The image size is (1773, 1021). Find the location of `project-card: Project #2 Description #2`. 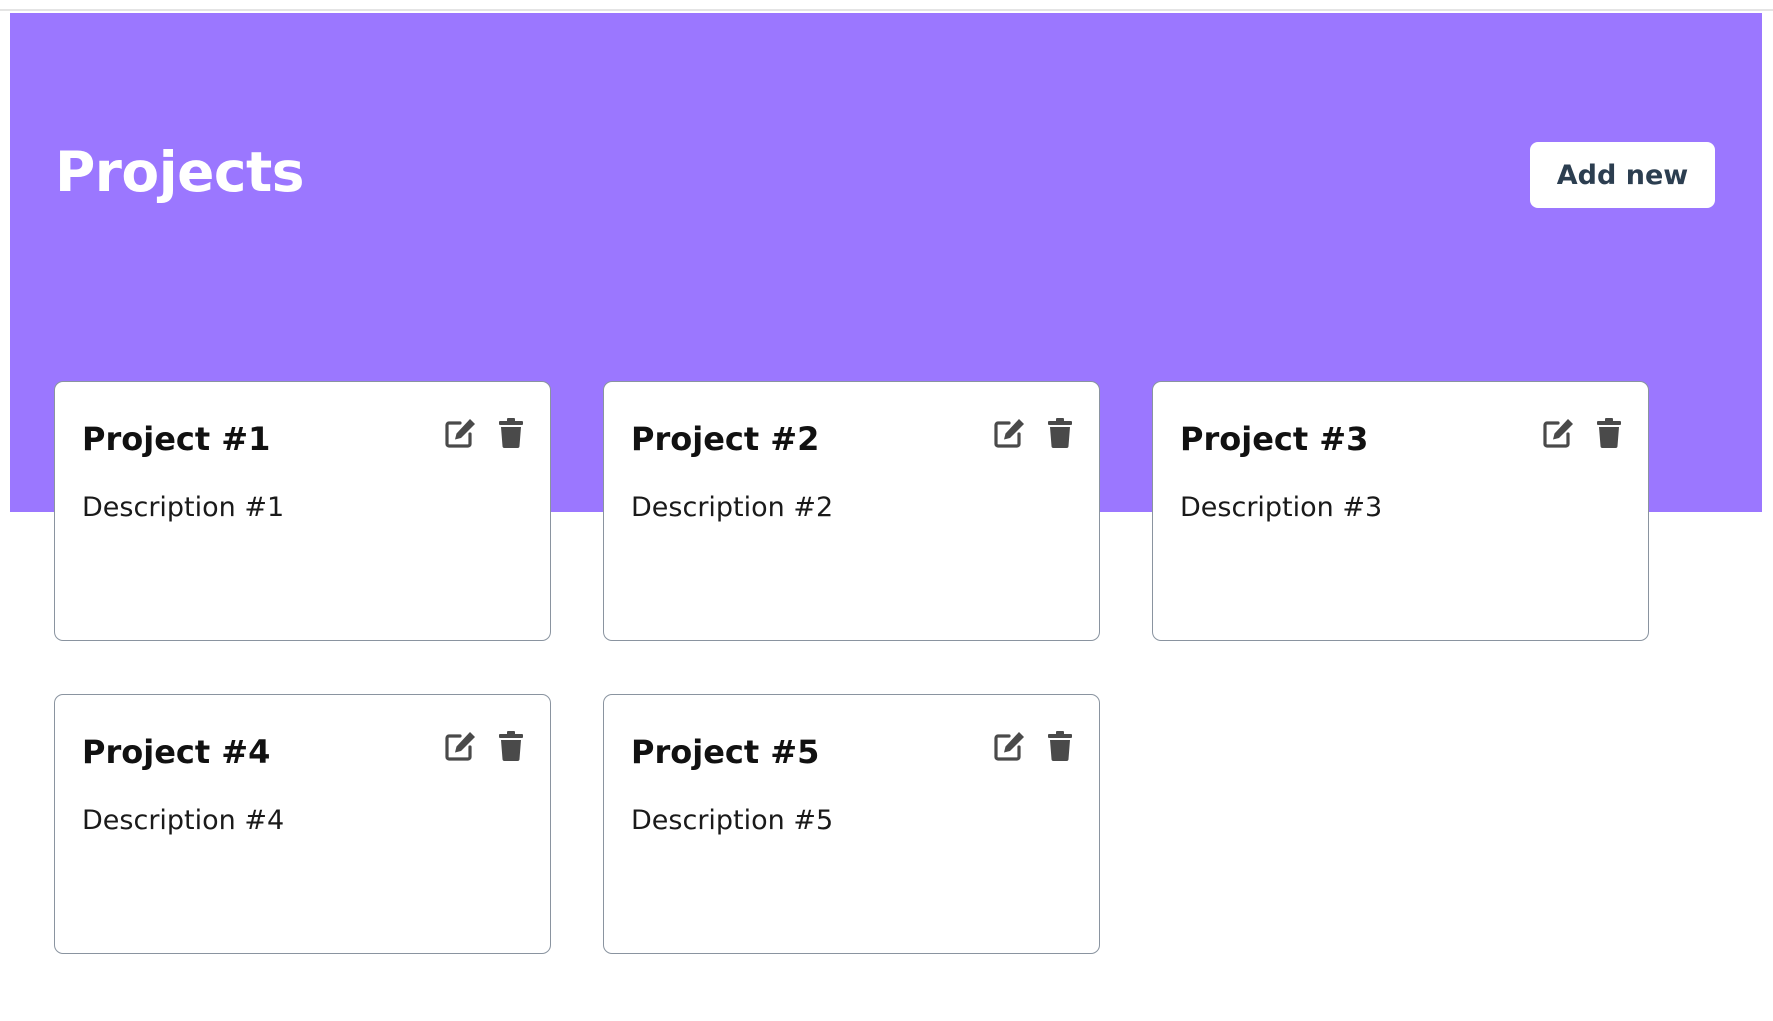

project-card: Project #2 Description #2 is located at coordinates (851, 511).